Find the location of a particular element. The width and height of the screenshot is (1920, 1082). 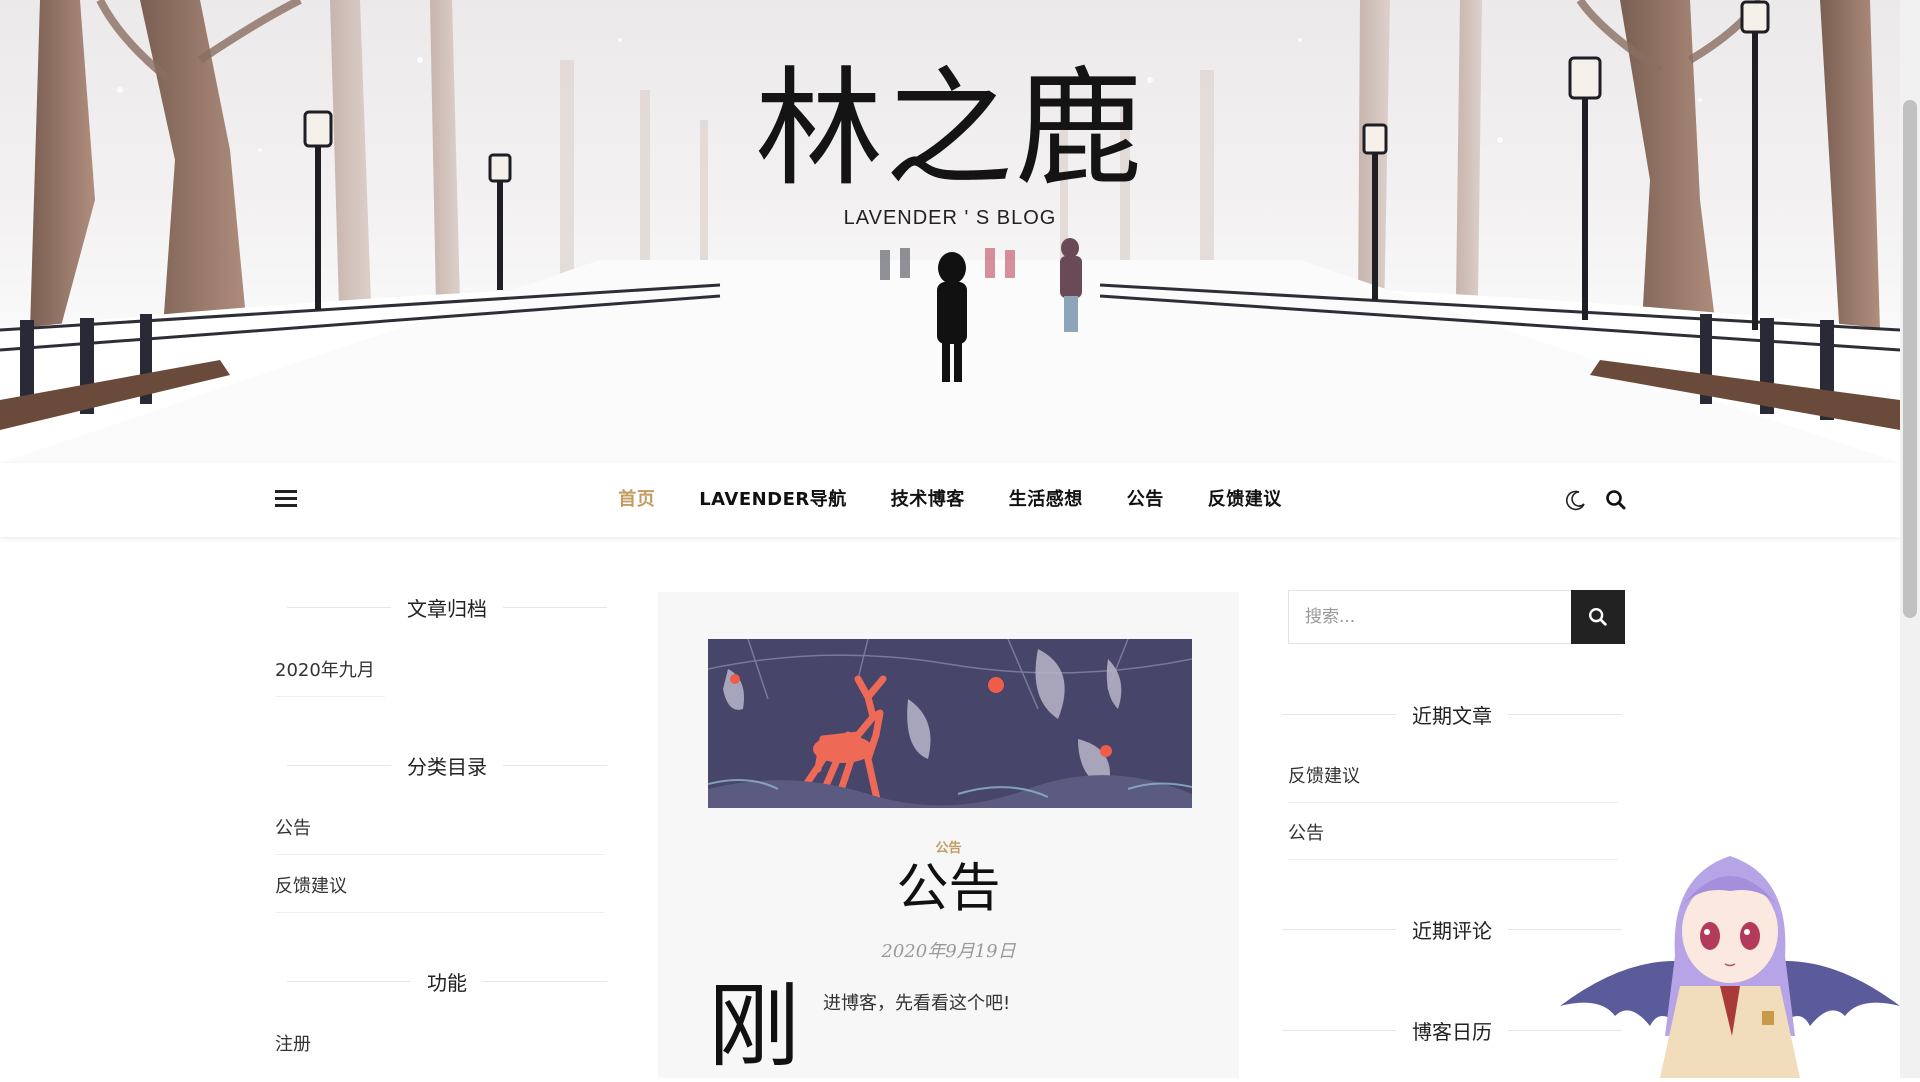

categories-title-text: 分类目录 is located at coordinates (447, 766).